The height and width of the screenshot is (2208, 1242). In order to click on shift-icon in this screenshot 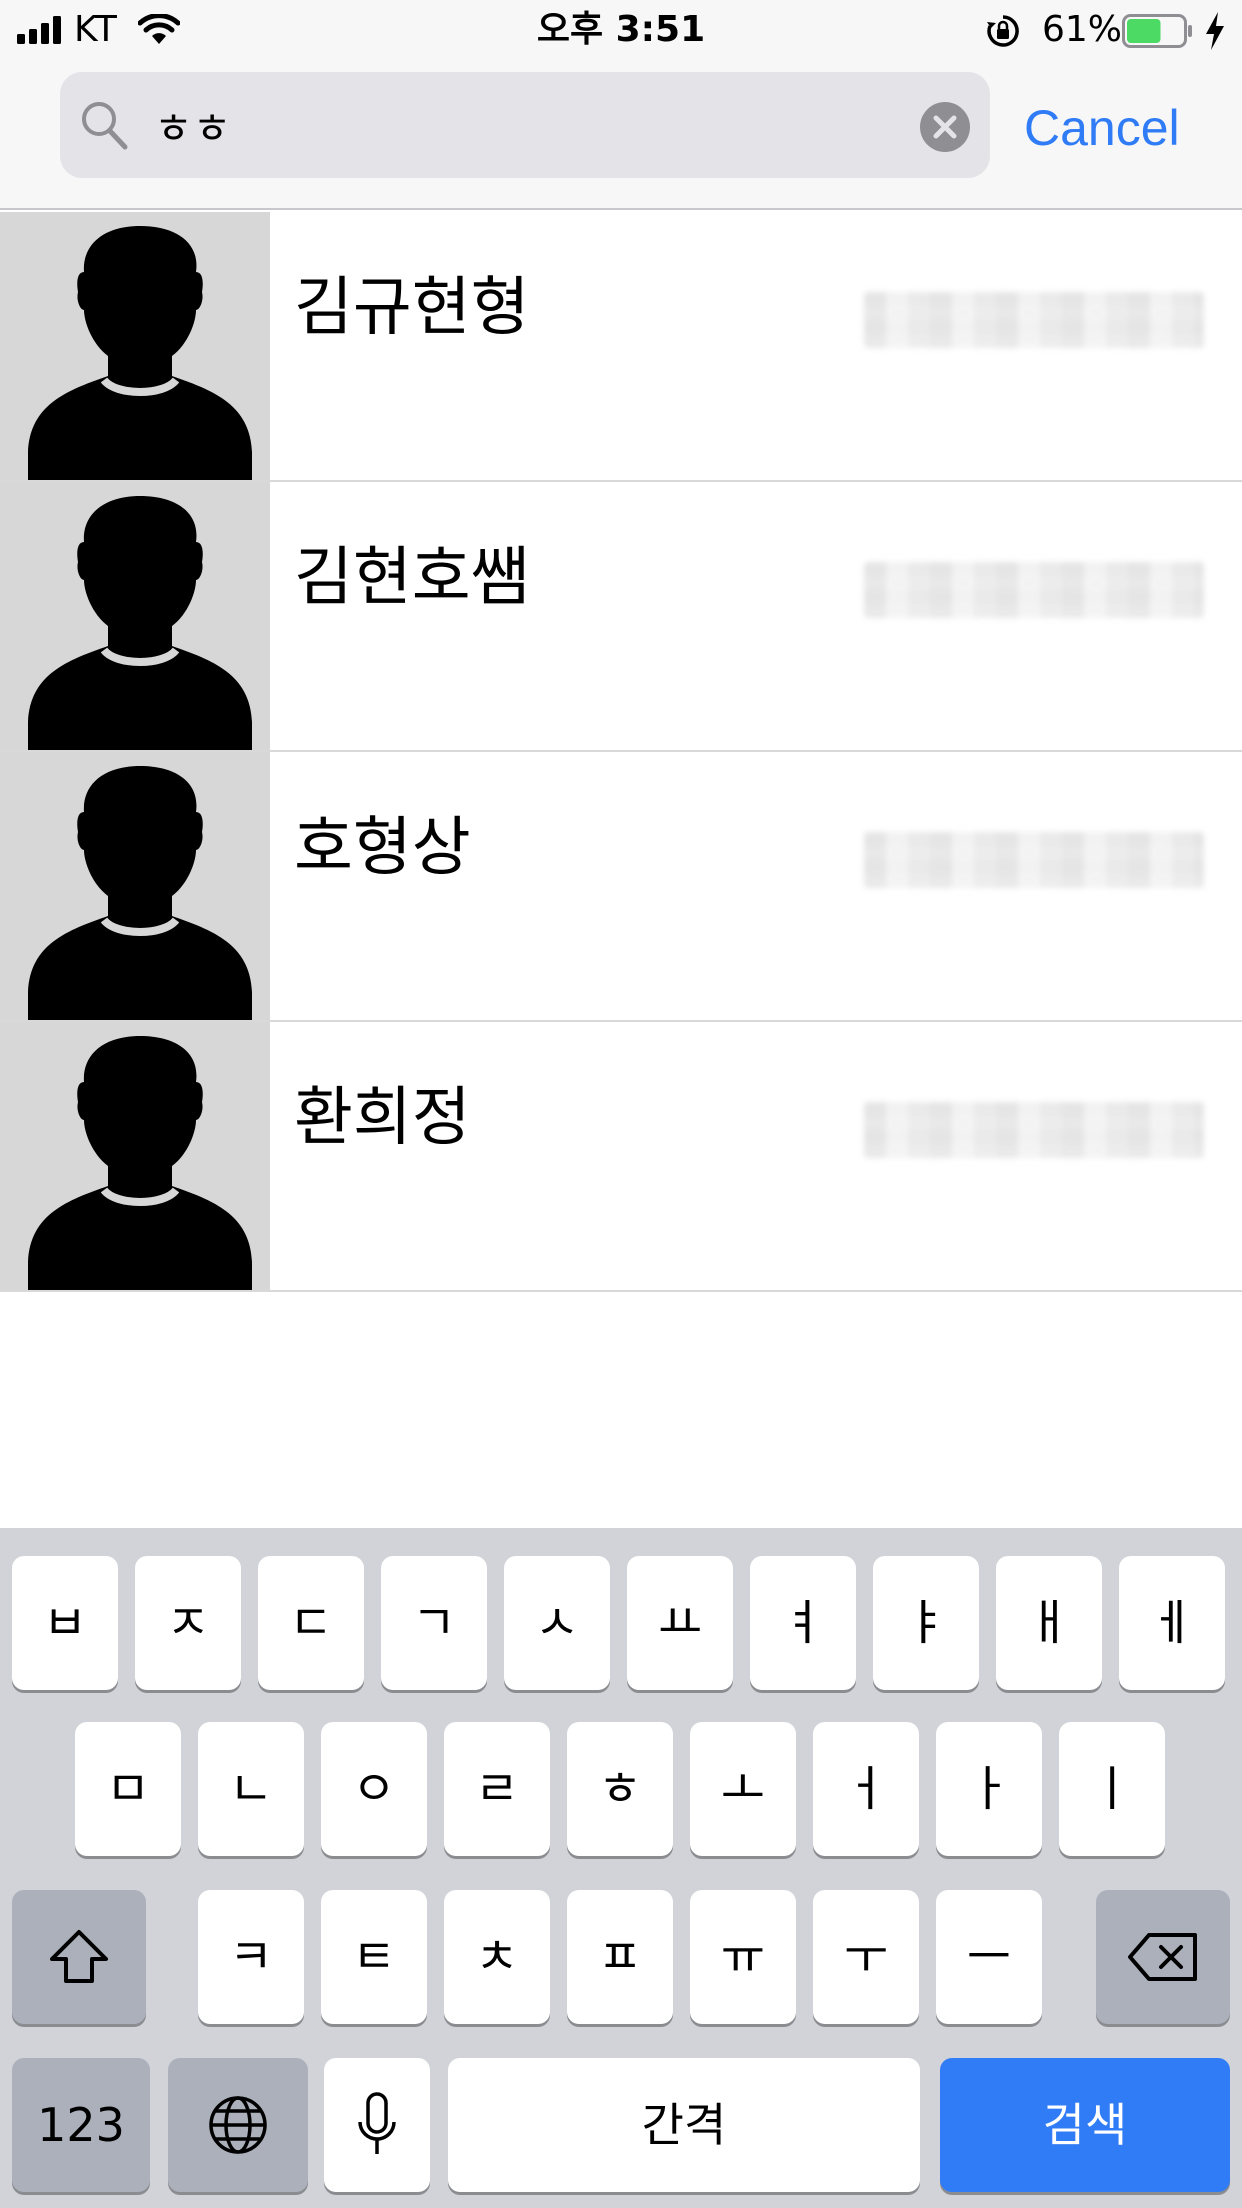, I will do `click(79, 1956)`.